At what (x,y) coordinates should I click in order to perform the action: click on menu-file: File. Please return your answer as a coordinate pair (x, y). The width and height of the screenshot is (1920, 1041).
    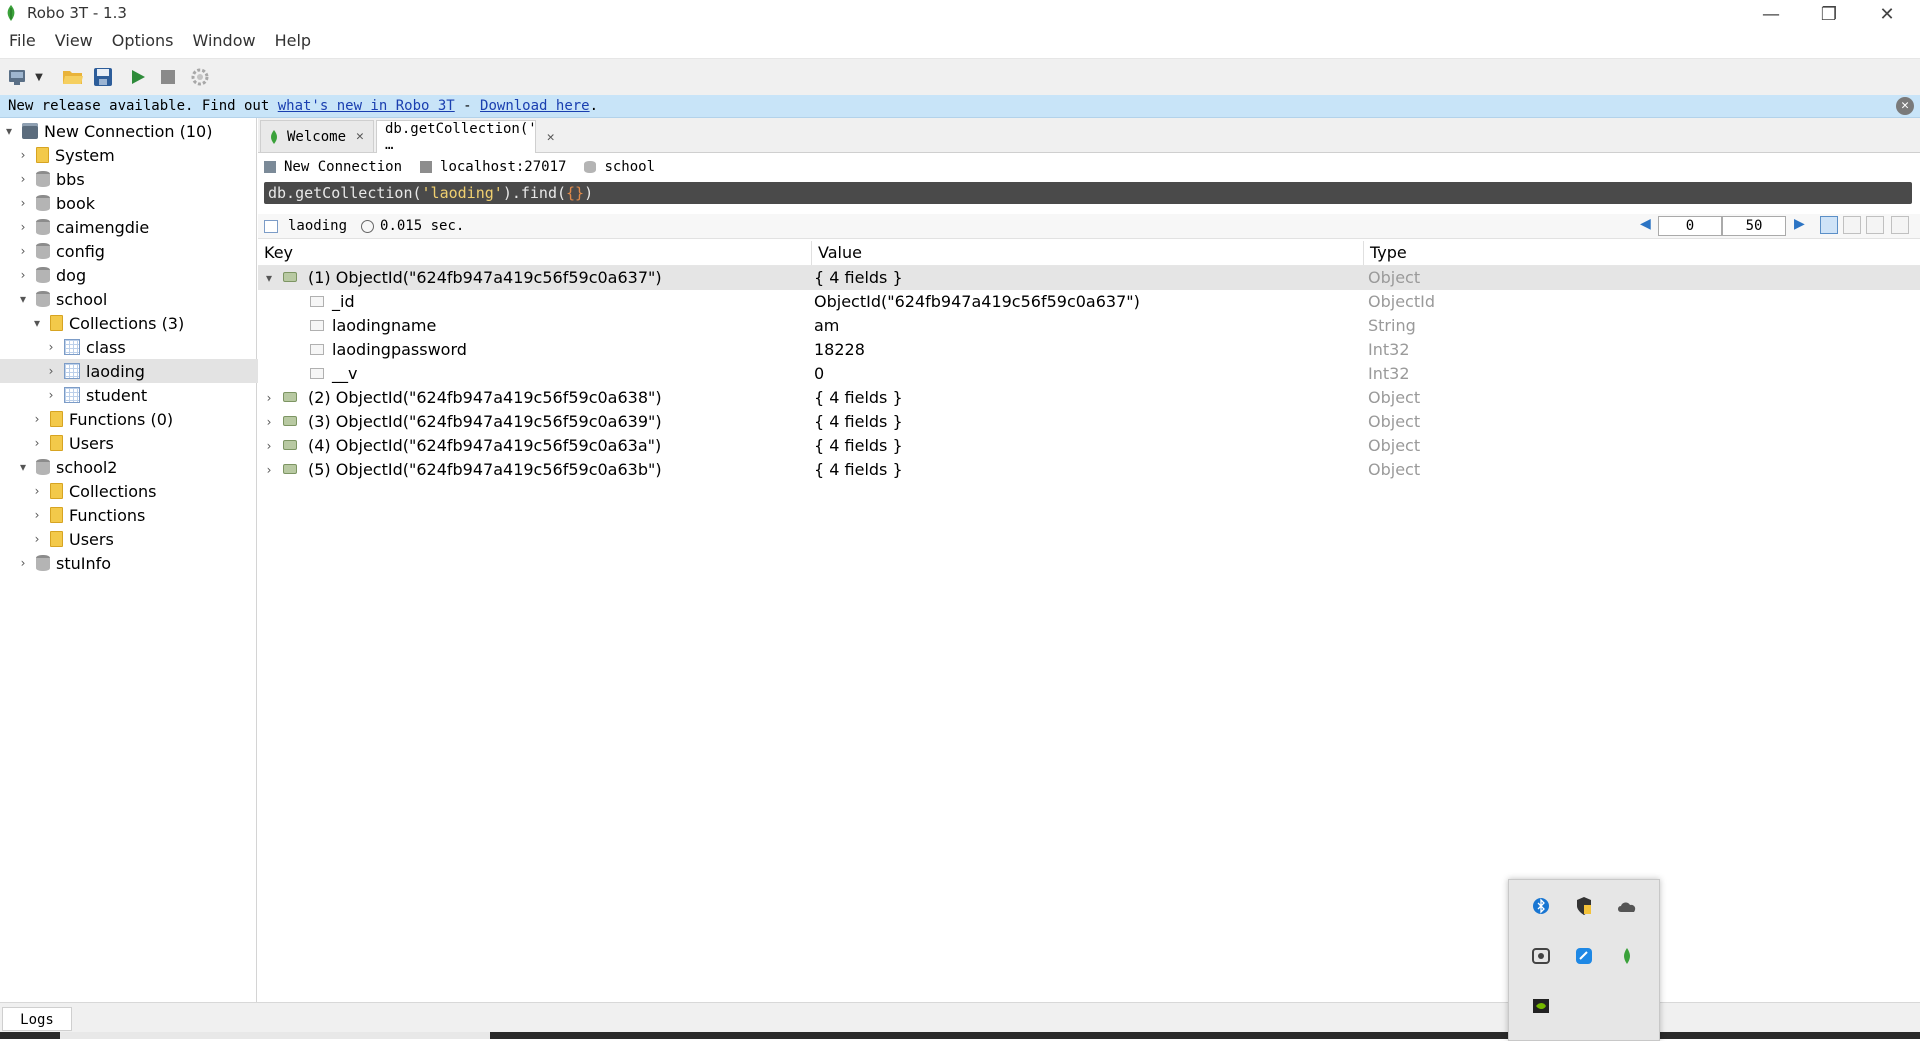
    Looking at the image, I should click on (23, 42).